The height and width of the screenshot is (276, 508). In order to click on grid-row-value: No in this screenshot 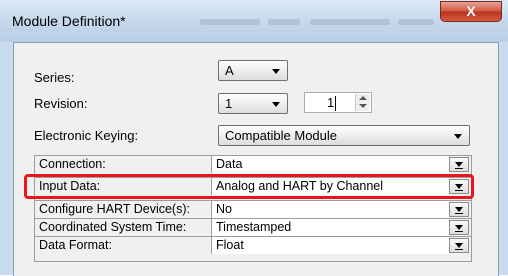, I will do `click(330, 209)`.